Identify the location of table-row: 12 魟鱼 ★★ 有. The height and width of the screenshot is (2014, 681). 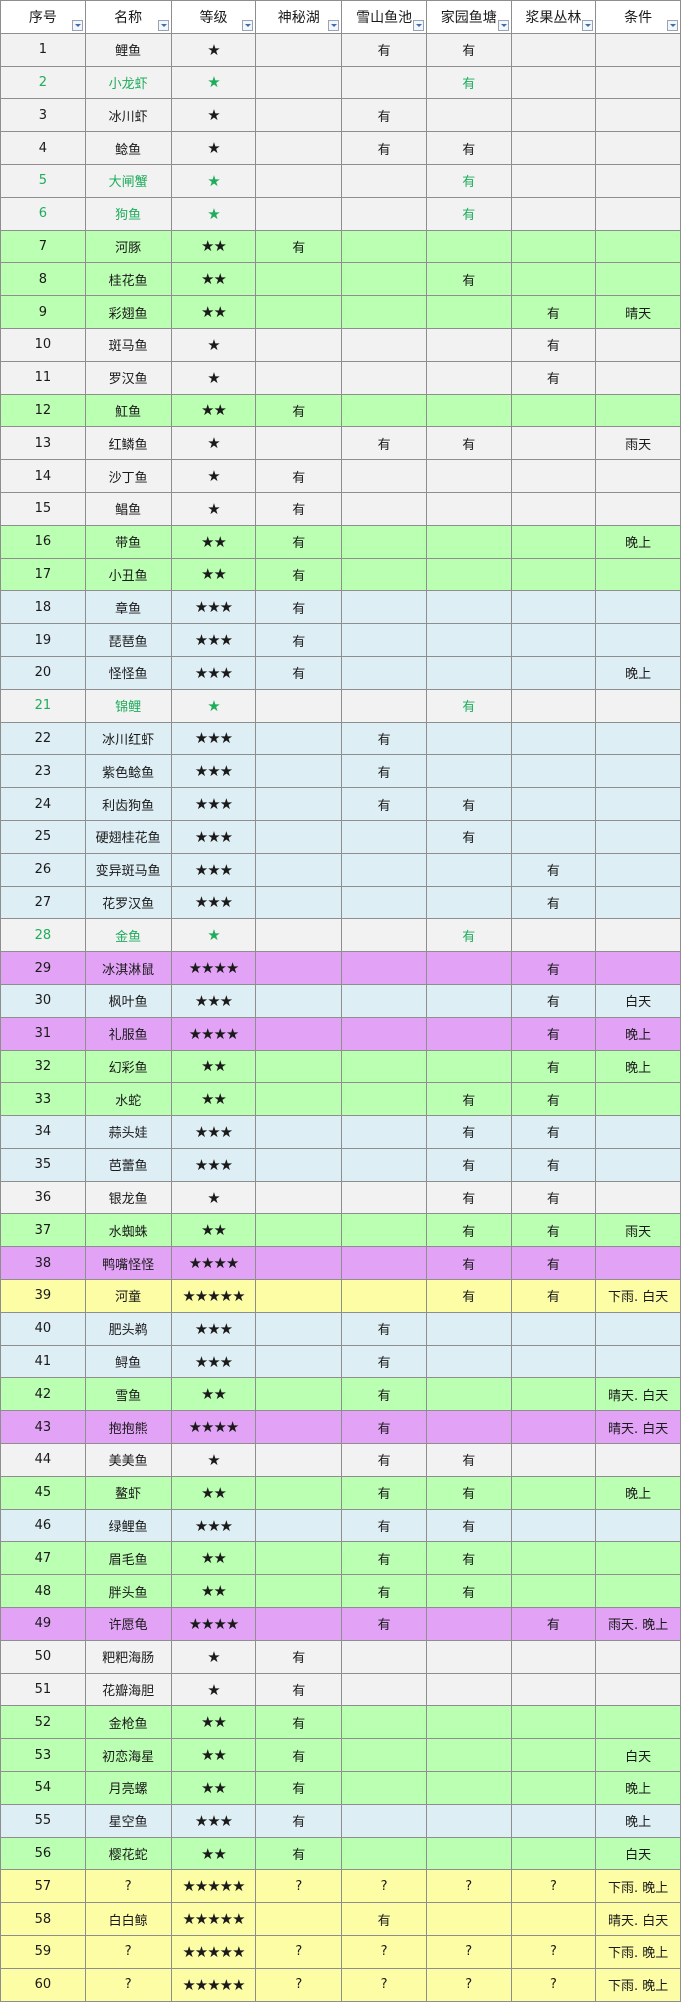
(340, 410).